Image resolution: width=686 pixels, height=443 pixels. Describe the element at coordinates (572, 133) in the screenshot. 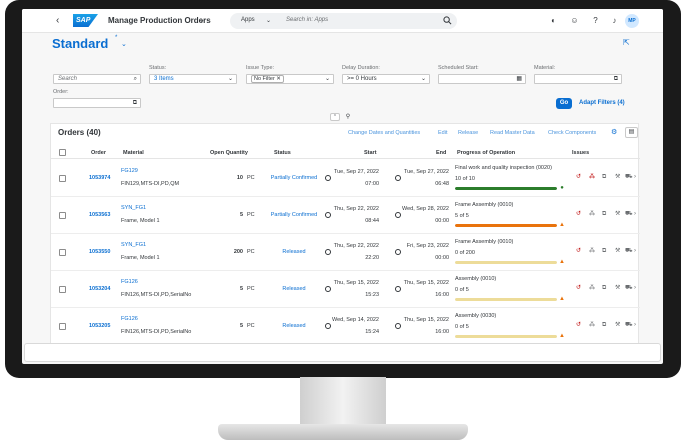

I see `check-components-button: Check Components` at that location.